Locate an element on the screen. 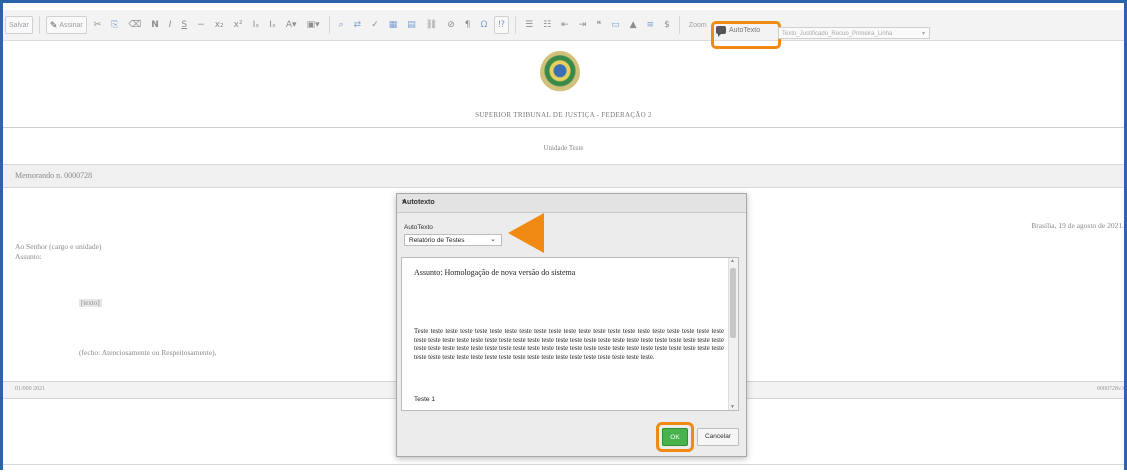 This screenshot has width=1127, height=473. coat-of-arms-logo is located at coordinates (560, 73).